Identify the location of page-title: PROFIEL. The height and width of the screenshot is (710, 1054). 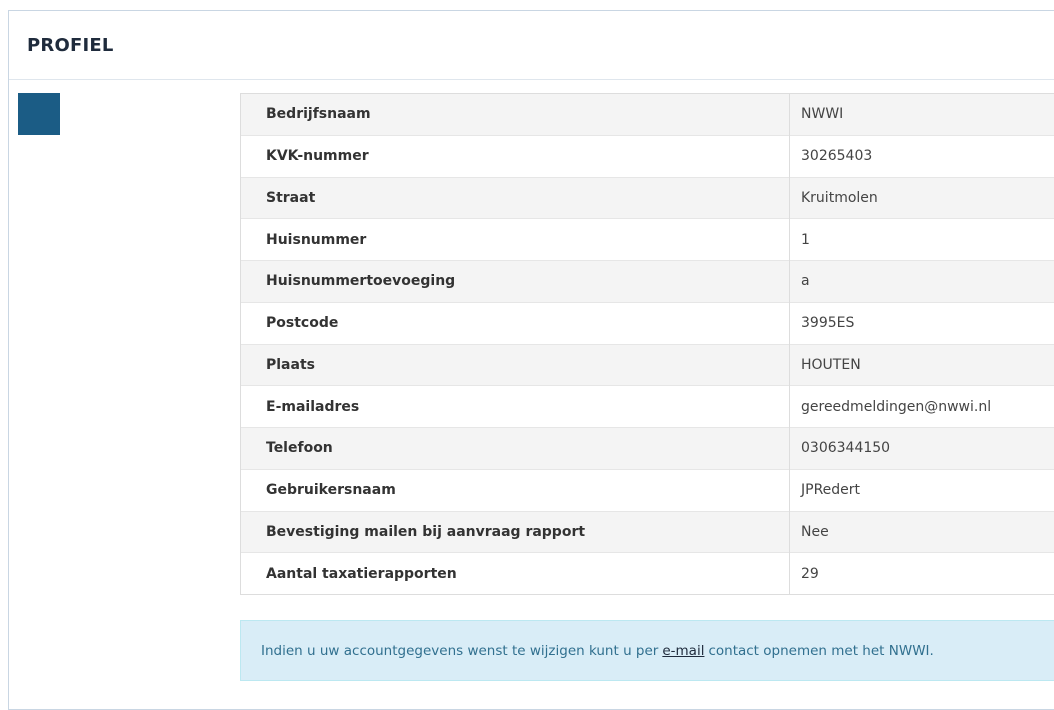
(70, 45).